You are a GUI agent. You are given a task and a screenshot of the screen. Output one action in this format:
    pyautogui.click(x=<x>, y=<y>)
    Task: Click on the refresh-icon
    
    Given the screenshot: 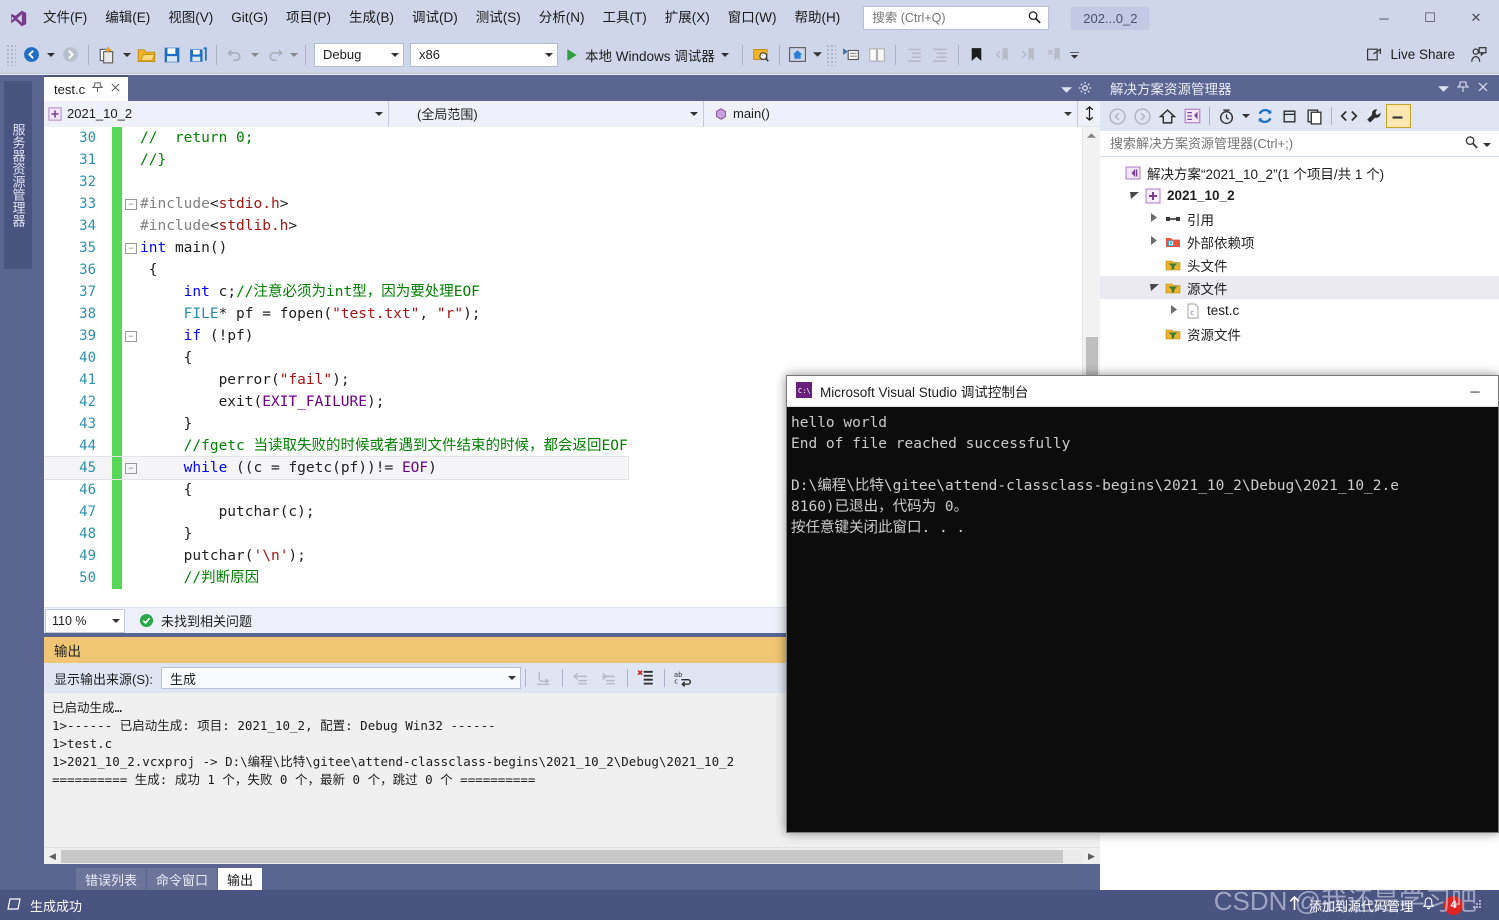 What is the action you would take?
    pyautogui.click(x=1264, y=116)
    